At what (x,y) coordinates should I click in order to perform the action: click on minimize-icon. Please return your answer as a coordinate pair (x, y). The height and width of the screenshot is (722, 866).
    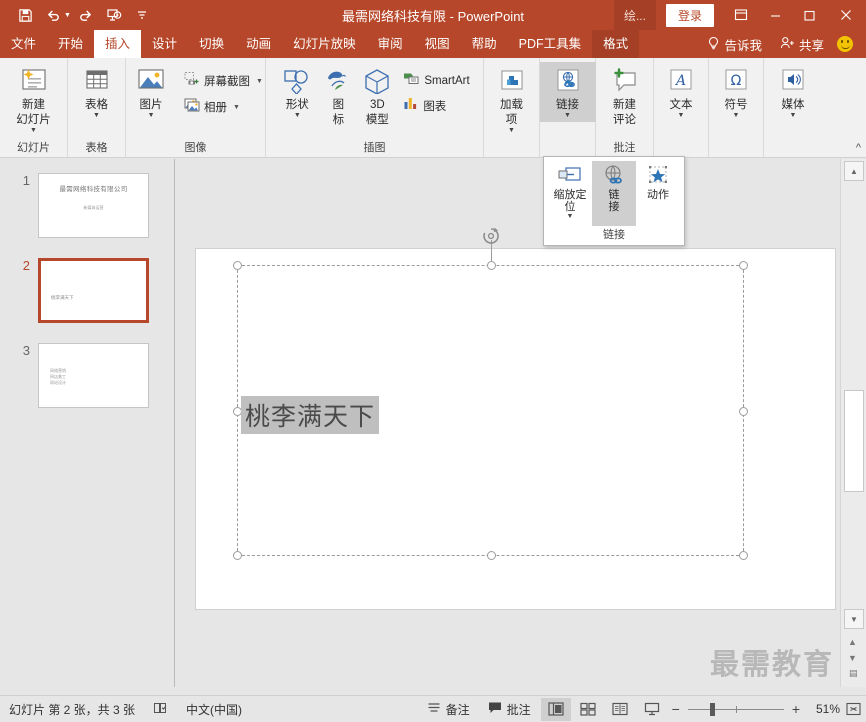
    Looking at the image, I should click on (775, 15).